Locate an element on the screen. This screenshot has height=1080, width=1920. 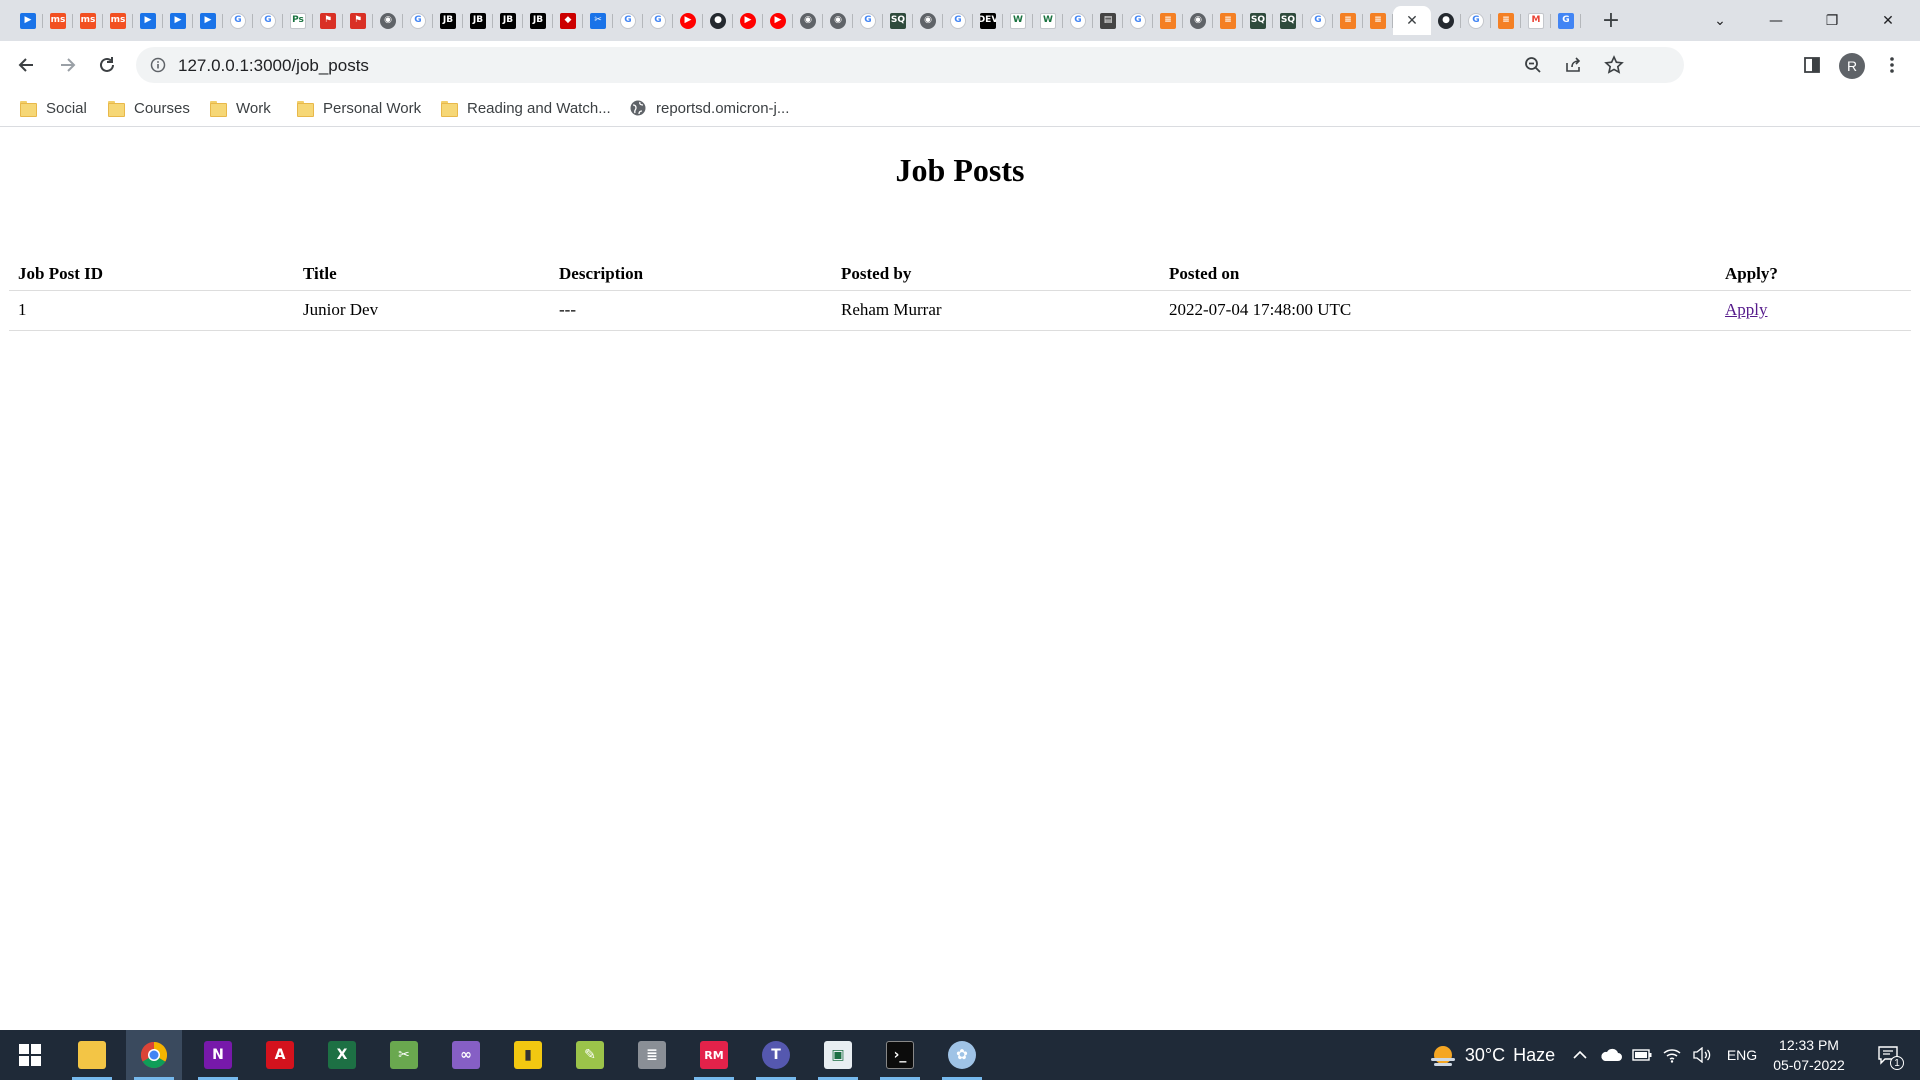
taskbar-teams: T is located at coordinates (776, 1055).